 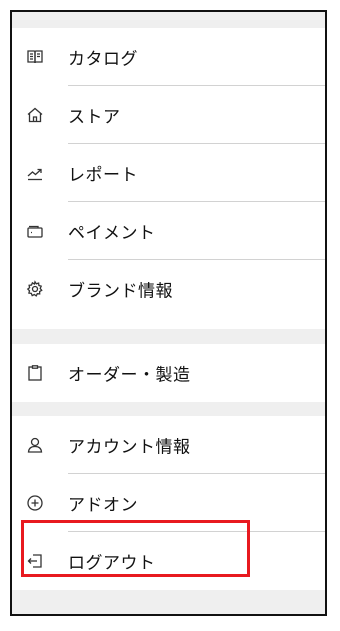 What do you see at coordinates (129, 375) in the screenshot?
I see `menu-label-order-manufacturing: オーダー・製造` at bounding box center [129, 375].